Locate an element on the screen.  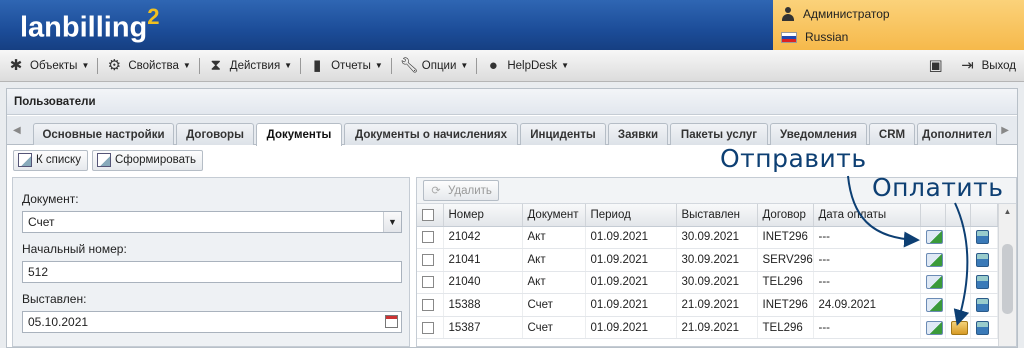
column-contract: Договор is located at coordinates (785, 215).